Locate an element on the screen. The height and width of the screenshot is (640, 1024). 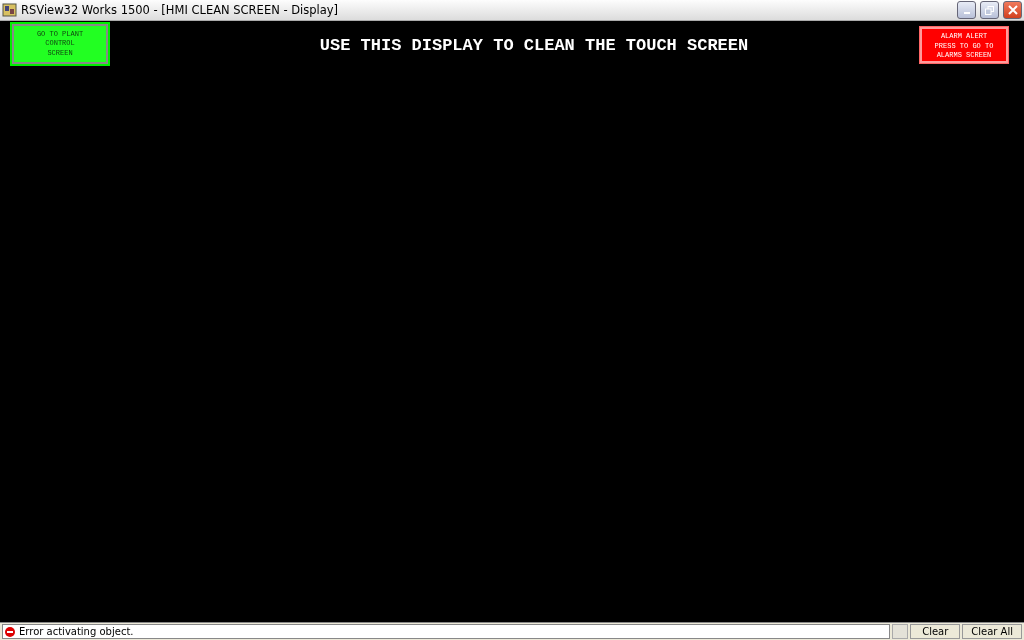
minimize-button is located at coordinates (966, 10).